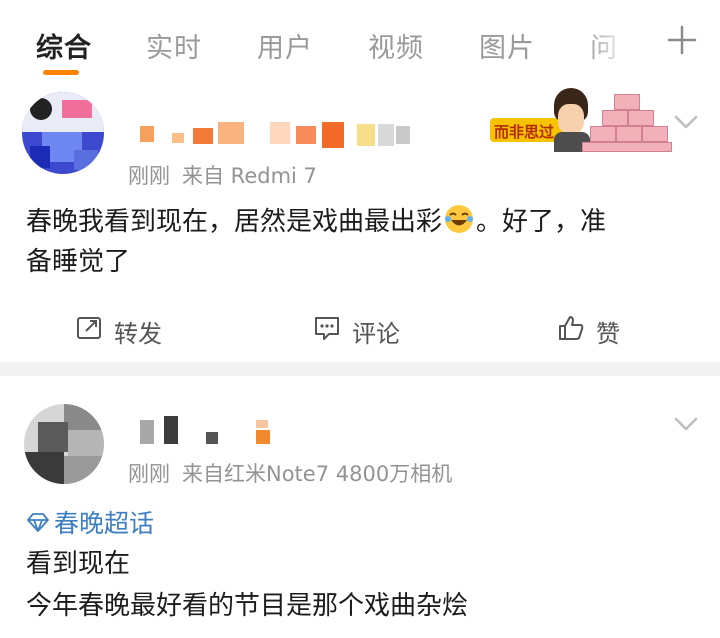  What do you see at coordinates (588, 331) in the screenshot?
I see `like-button: 赞` at bounding box center [588, 331].